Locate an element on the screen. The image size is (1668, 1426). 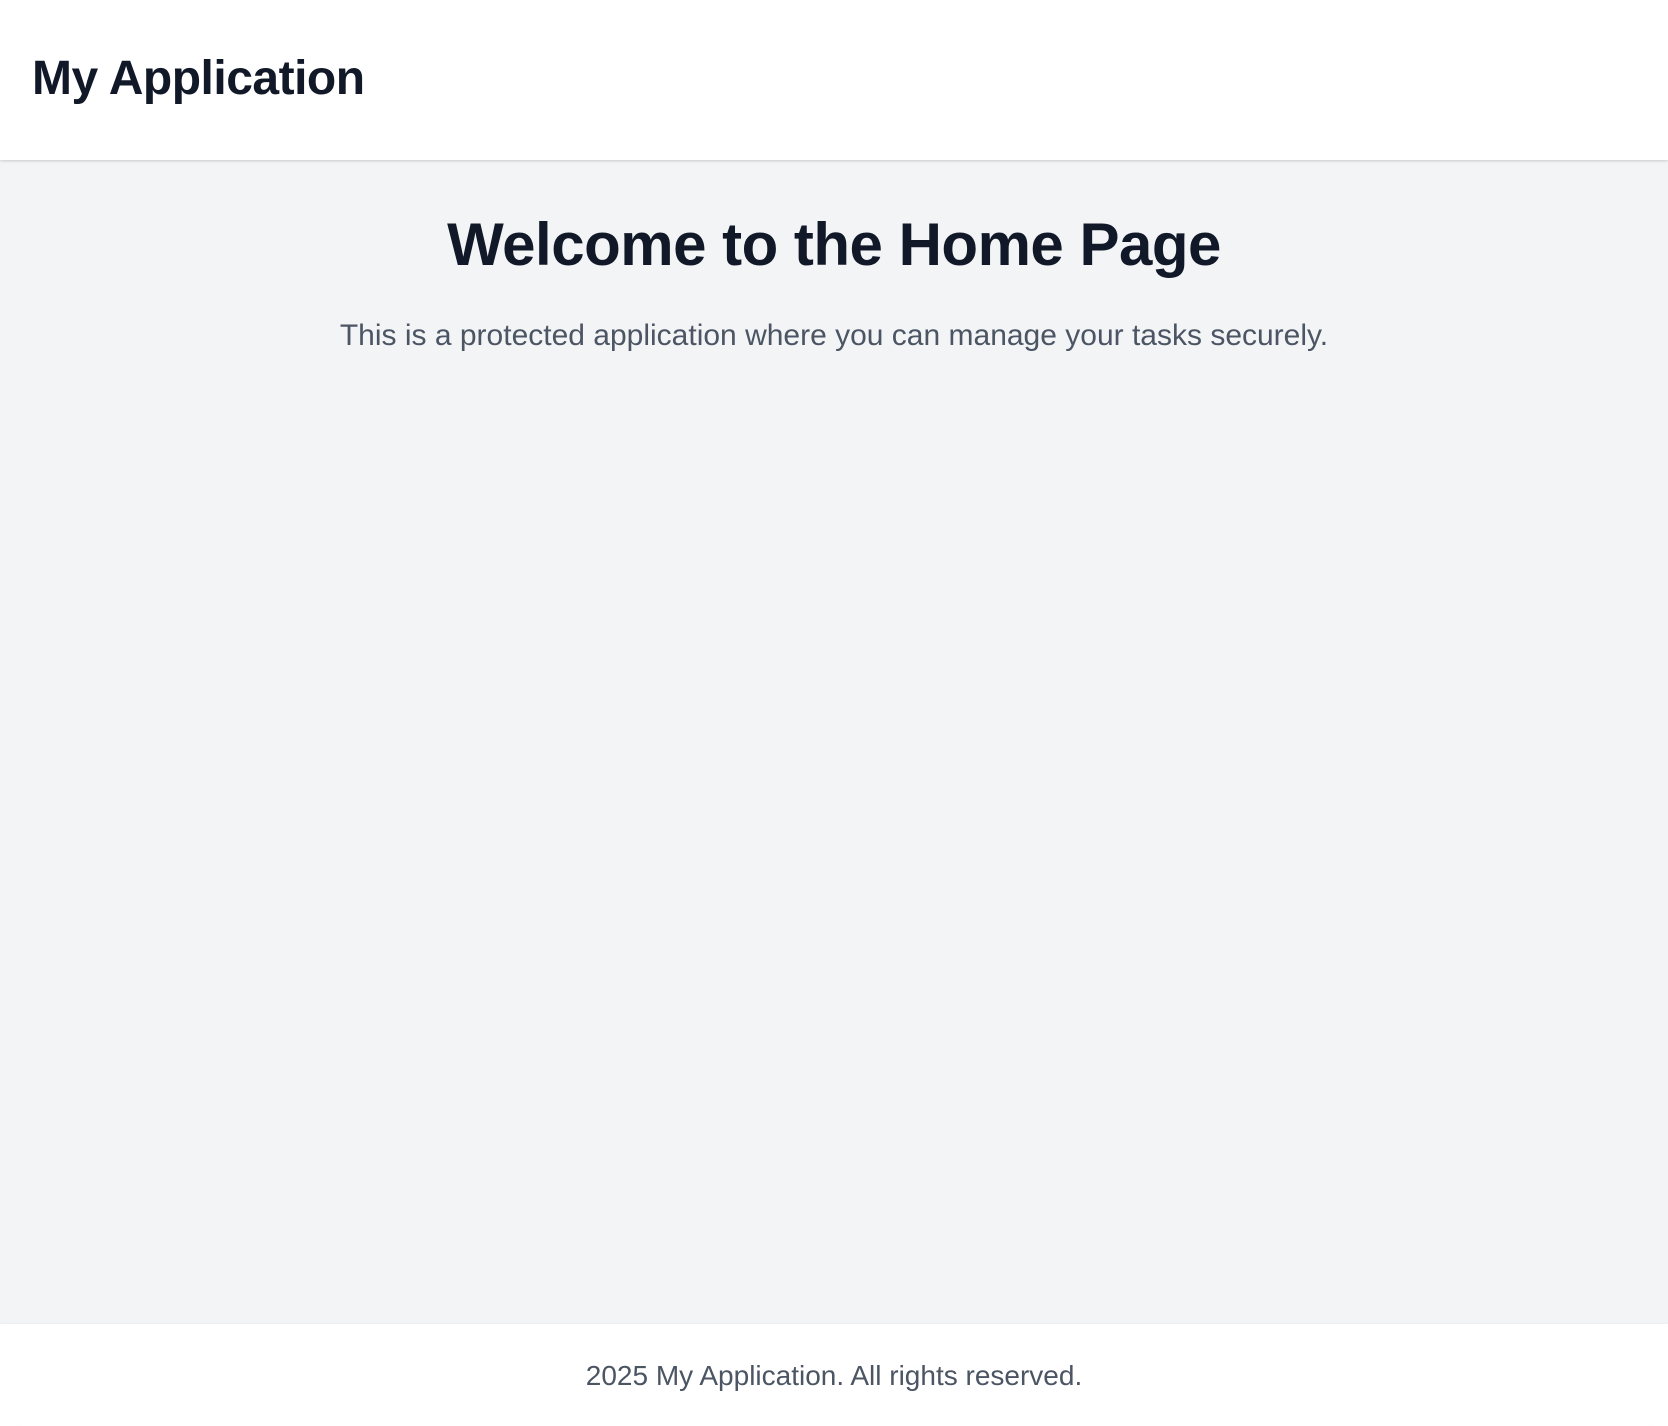
app-header: My Application is located at coordinates (834, 80).